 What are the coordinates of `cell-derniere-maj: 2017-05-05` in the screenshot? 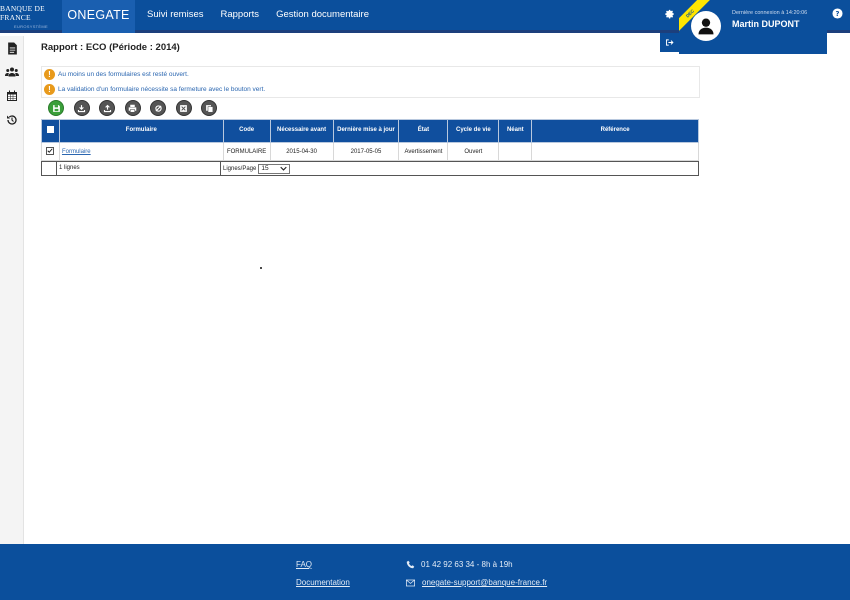 It's located at (366, 151).